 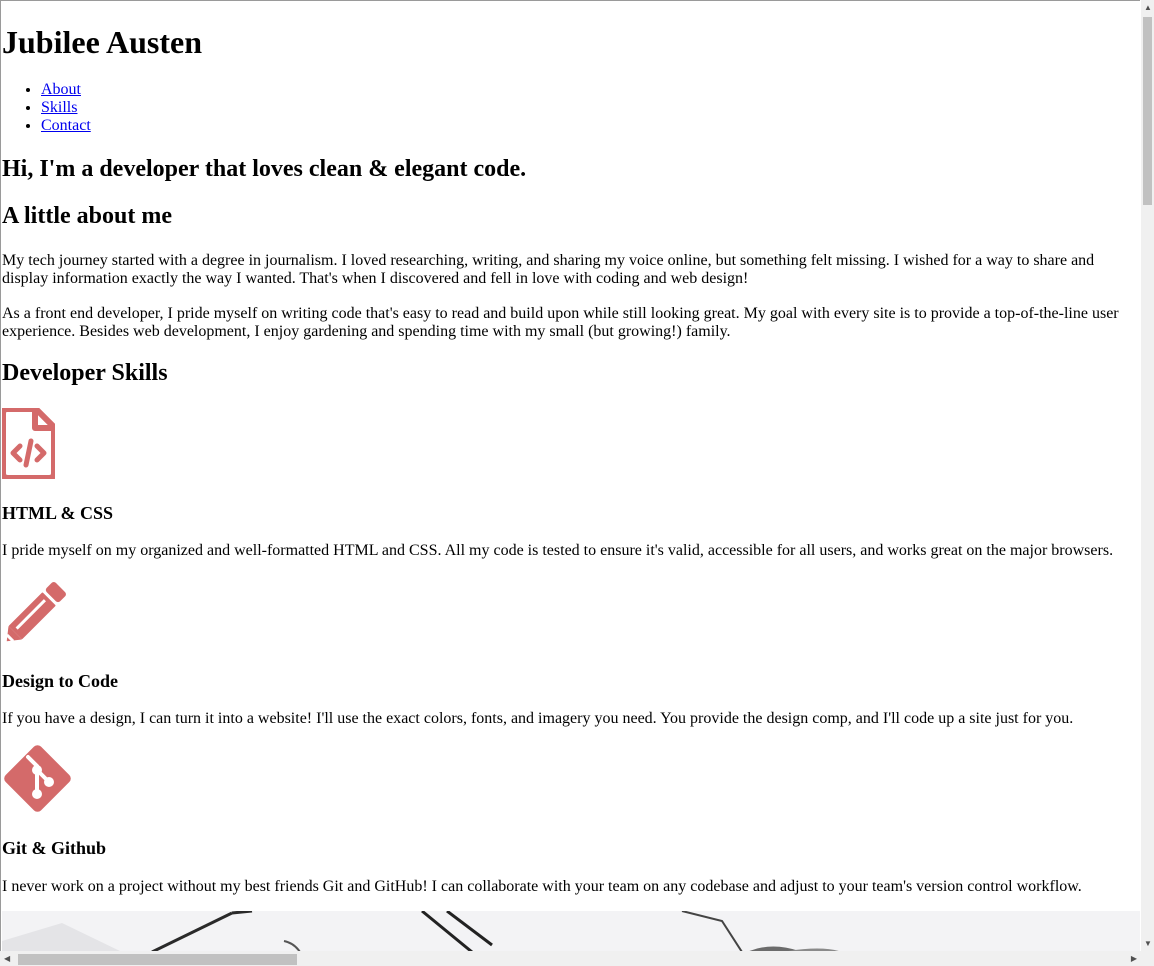 What do you see at coordinates (570, 958) in the screenshot?
I see `horizontal-scrollbar: ◀ ▶` at bounding box center [570, 958].